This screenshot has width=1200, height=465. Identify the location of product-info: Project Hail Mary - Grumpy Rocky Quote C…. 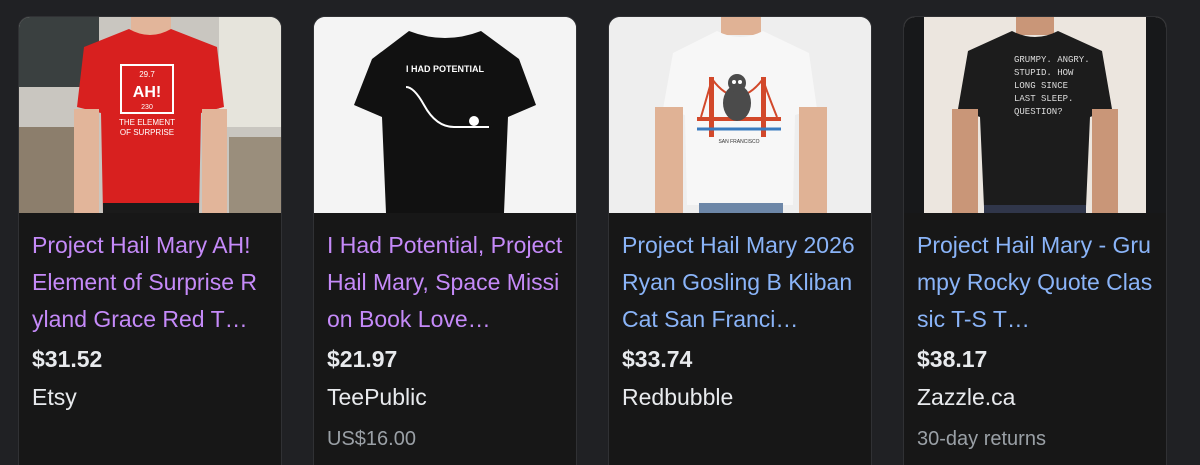
(1035, 332).